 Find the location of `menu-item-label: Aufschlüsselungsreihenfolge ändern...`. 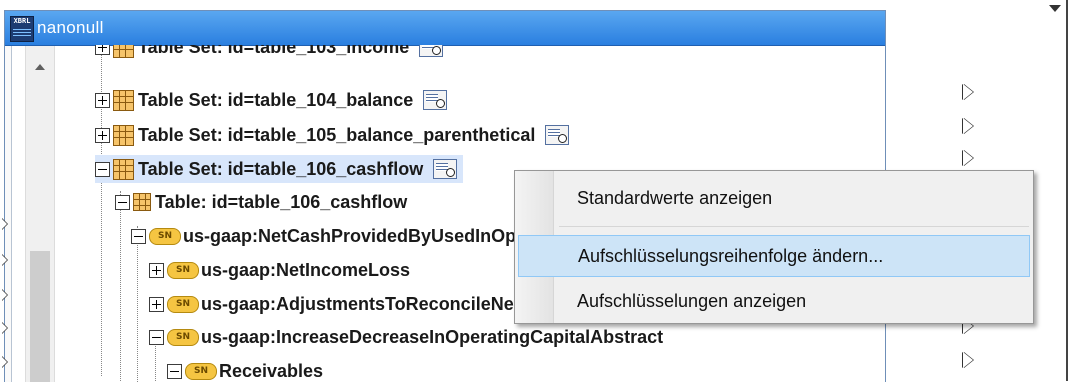

menu-item-label: Aufschlüsselungsreihenfolge ändern... is located at coordinates (731, 255).